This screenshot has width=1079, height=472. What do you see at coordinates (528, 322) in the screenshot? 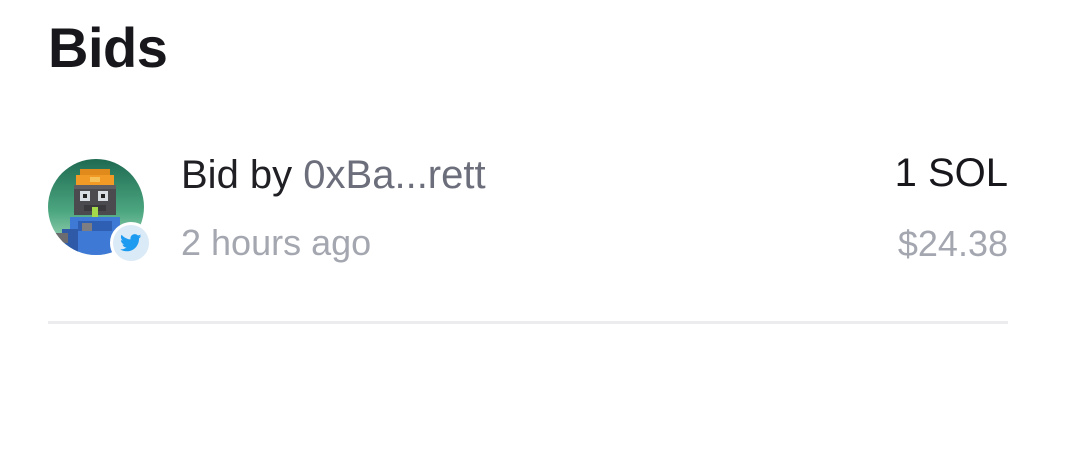
I see `divider` at bounding box center [528, 322].